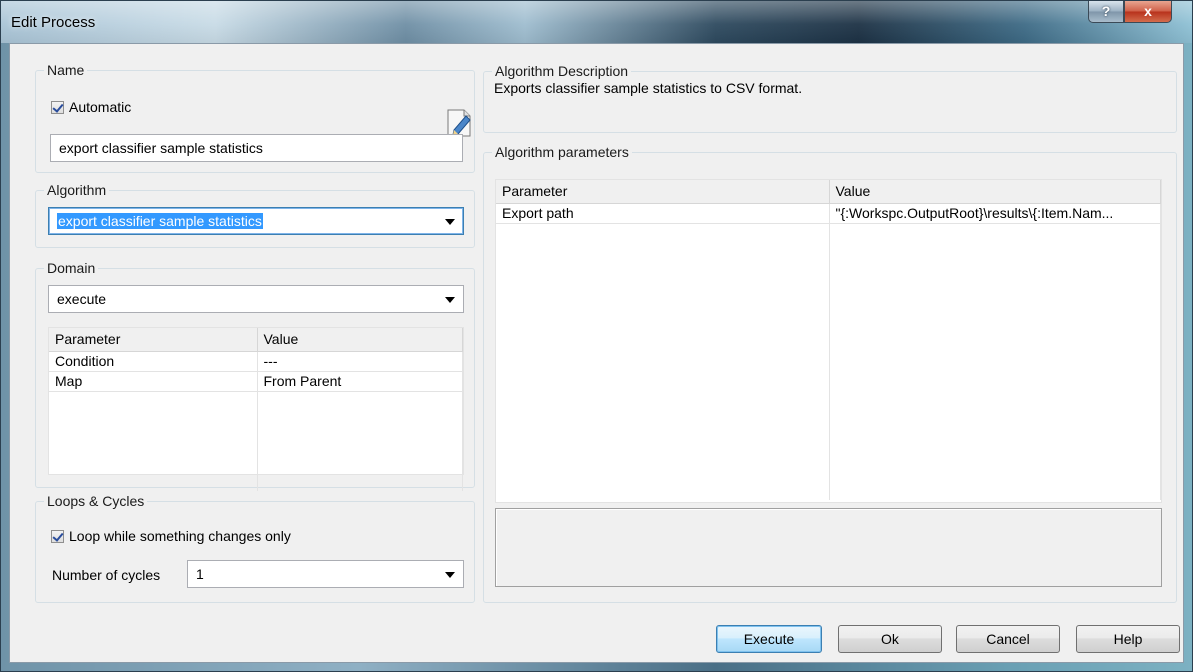 The width and height of the screenshot is (1193, 672). I want to click on algorithm-value-header: Value, so click(995, 192).